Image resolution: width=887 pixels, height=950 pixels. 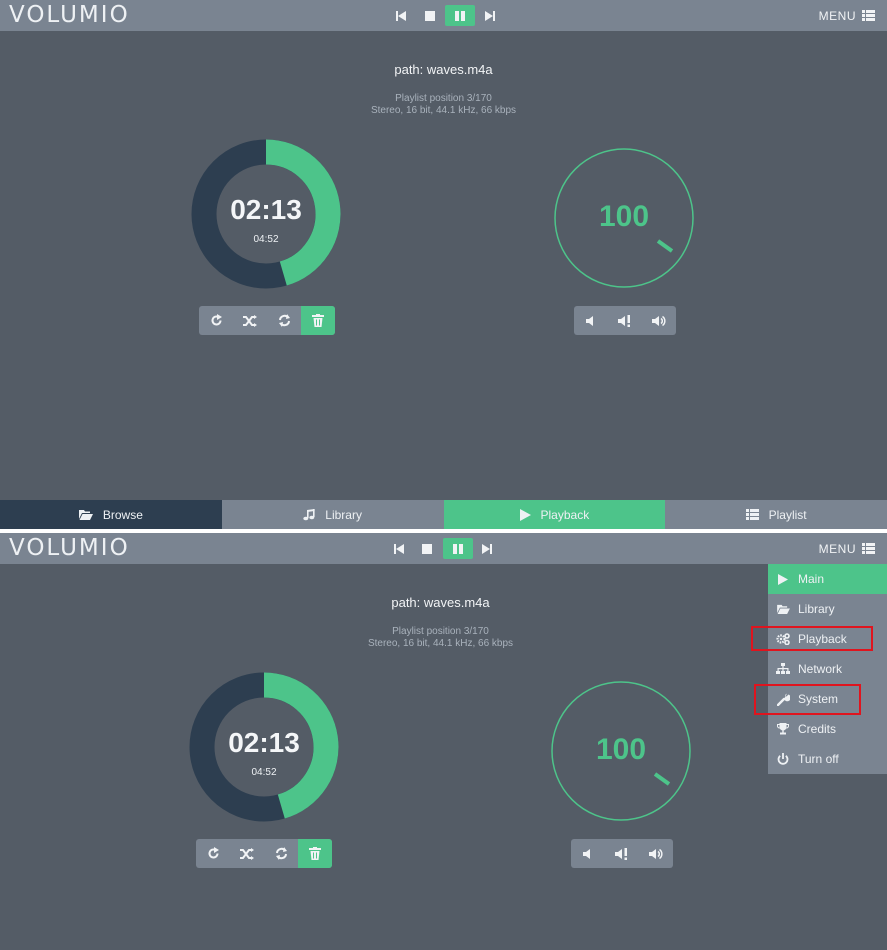 I want to click on tab-browse: Browse, so click(x=111, y=514).